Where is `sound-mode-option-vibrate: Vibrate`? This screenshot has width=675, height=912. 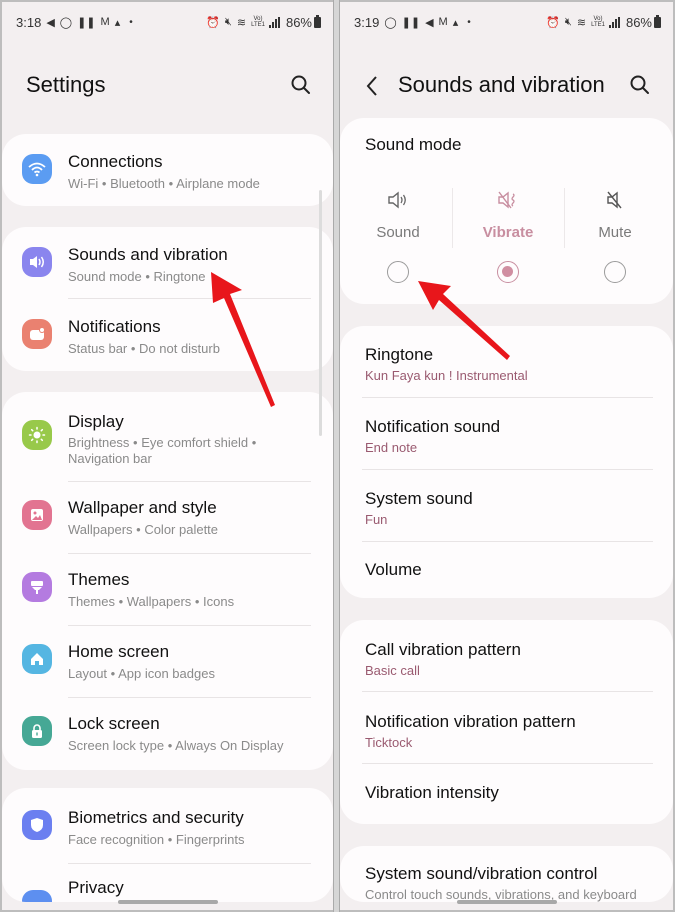 sound-mode-option-vibrate: Vibrate is located at coordinates (508, 238).